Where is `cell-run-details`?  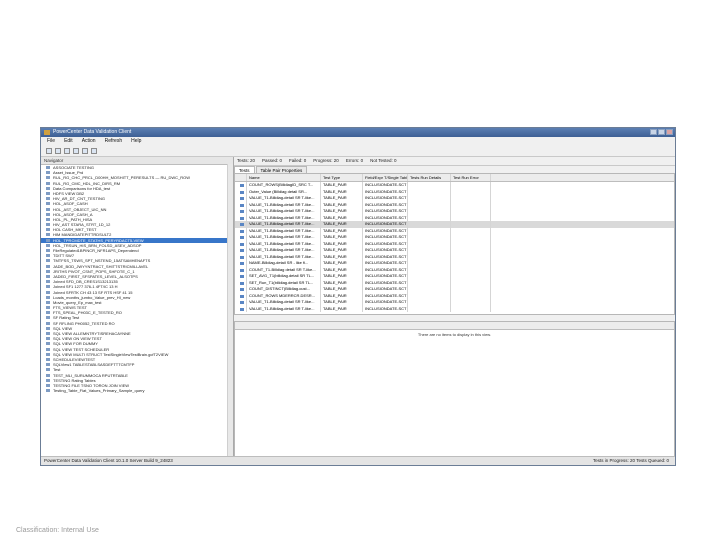 cell-run-details is located at coordinates (429, 308).